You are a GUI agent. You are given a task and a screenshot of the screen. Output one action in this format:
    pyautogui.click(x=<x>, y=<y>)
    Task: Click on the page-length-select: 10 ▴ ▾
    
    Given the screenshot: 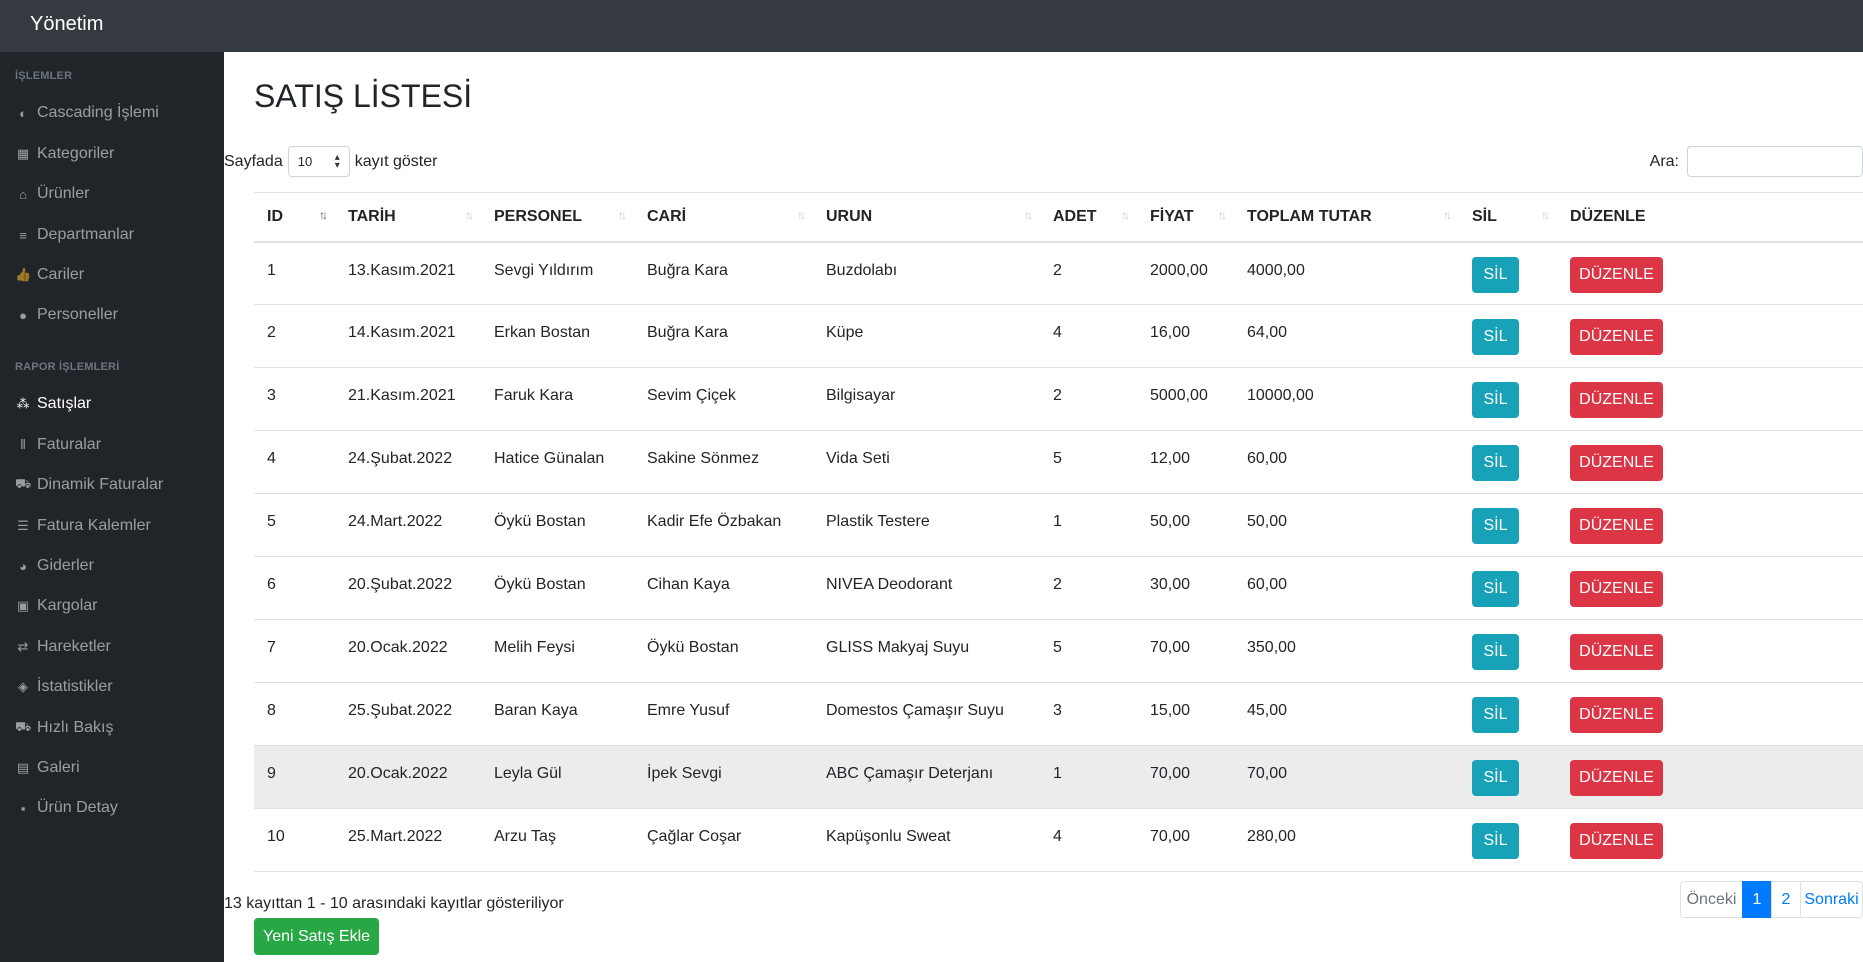 What is the action you would take?
    pyautogui.click(x=318, y=161)
    